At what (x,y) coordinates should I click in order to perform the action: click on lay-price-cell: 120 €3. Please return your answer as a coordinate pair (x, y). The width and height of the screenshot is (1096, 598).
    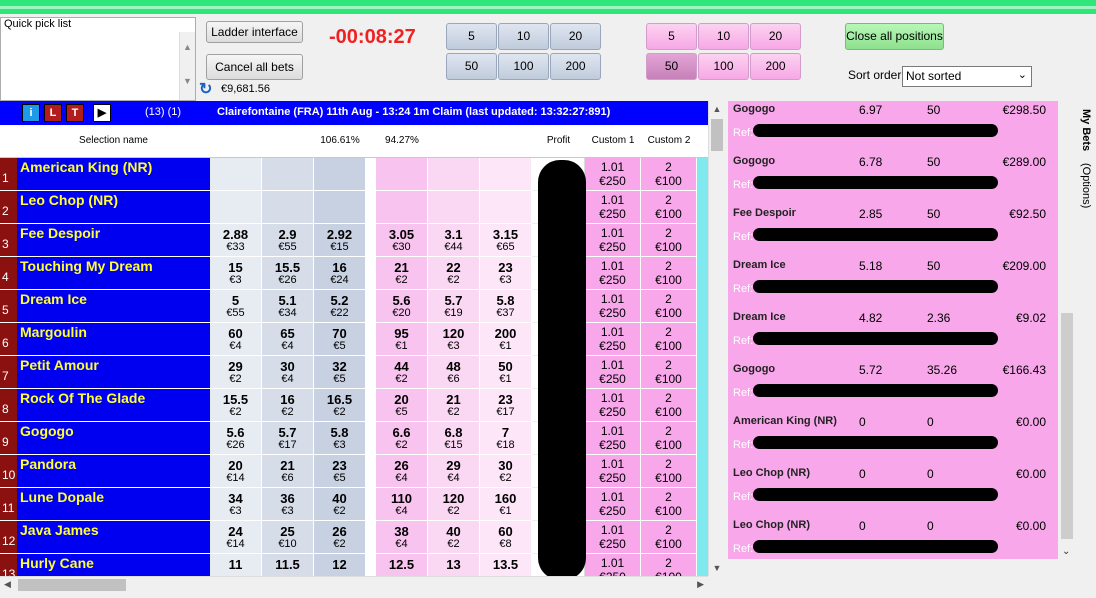
    Looking at the image, I should click on (454, 339).